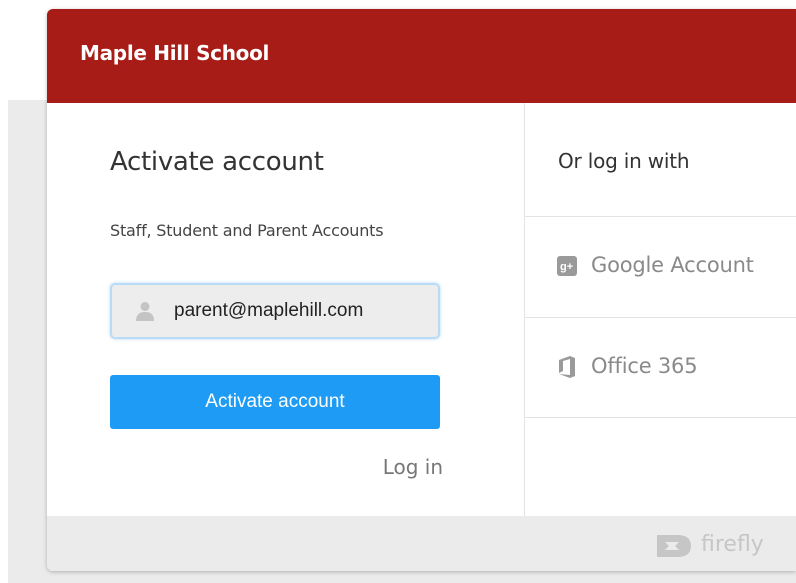 The image size is (796, 583). I want to click on email-input, so click(299, 311).